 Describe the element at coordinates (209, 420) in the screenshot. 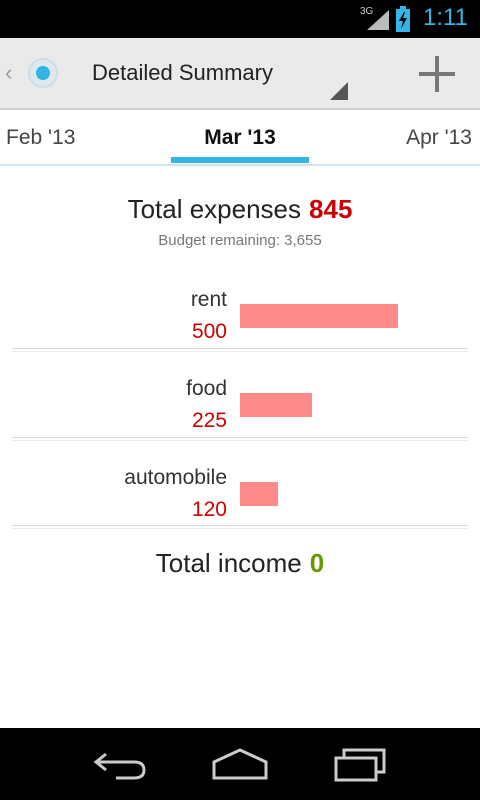

I see `category-amount: 225` at that location.